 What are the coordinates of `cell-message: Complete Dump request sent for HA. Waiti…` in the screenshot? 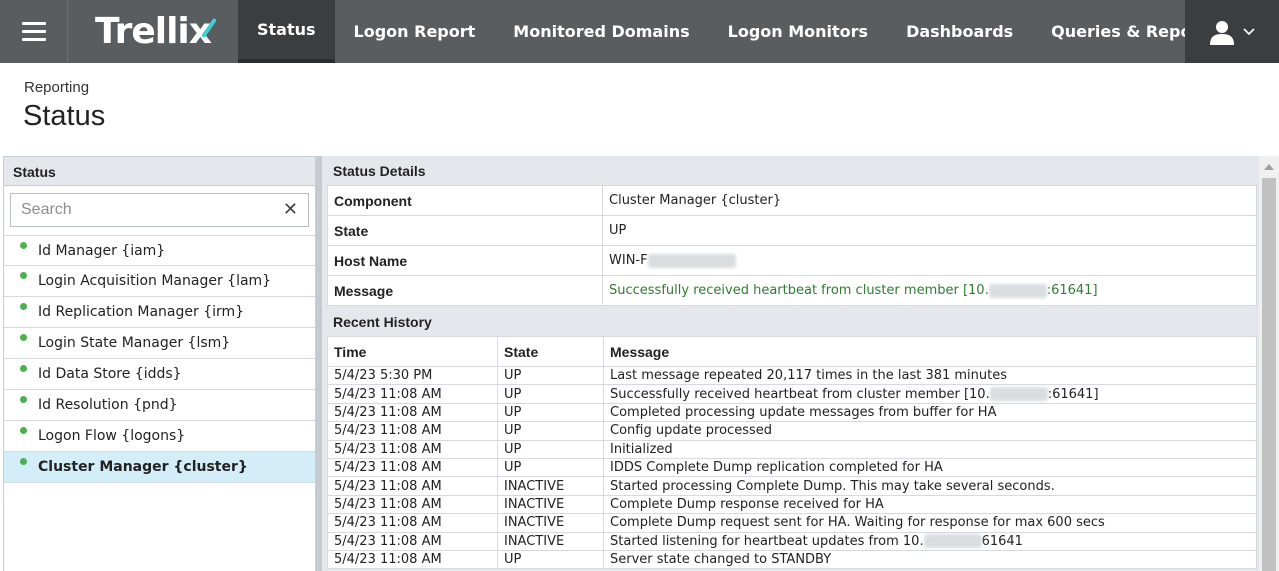 It's located at (930, 523).